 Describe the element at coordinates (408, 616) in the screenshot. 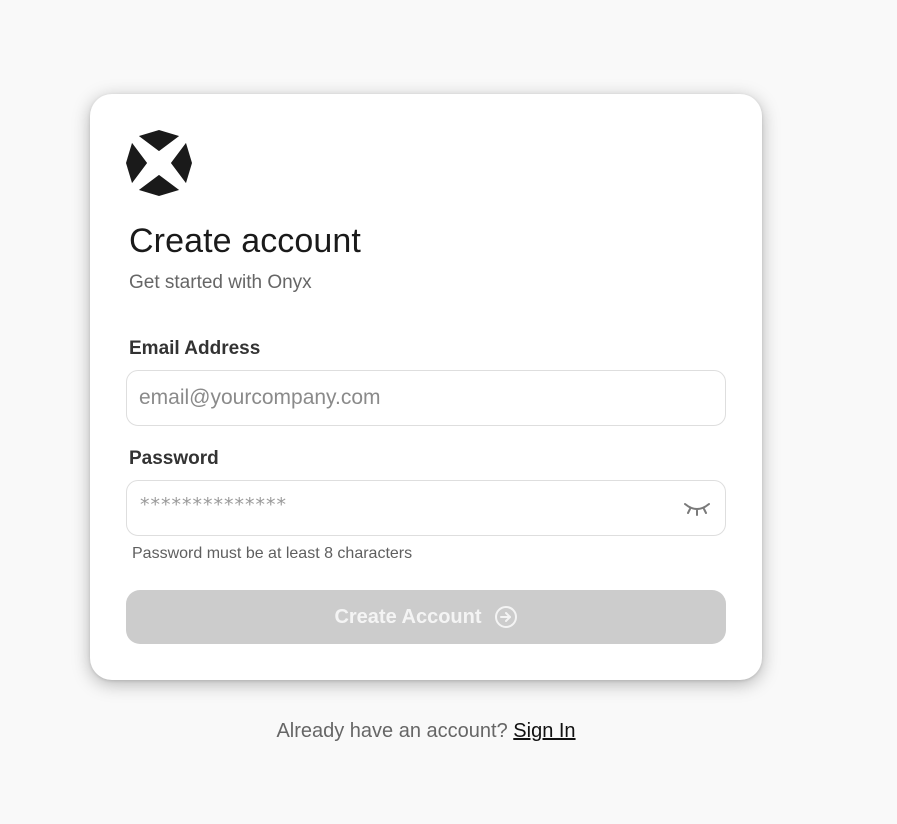

I see `create-account-label: Create Account` at that location.